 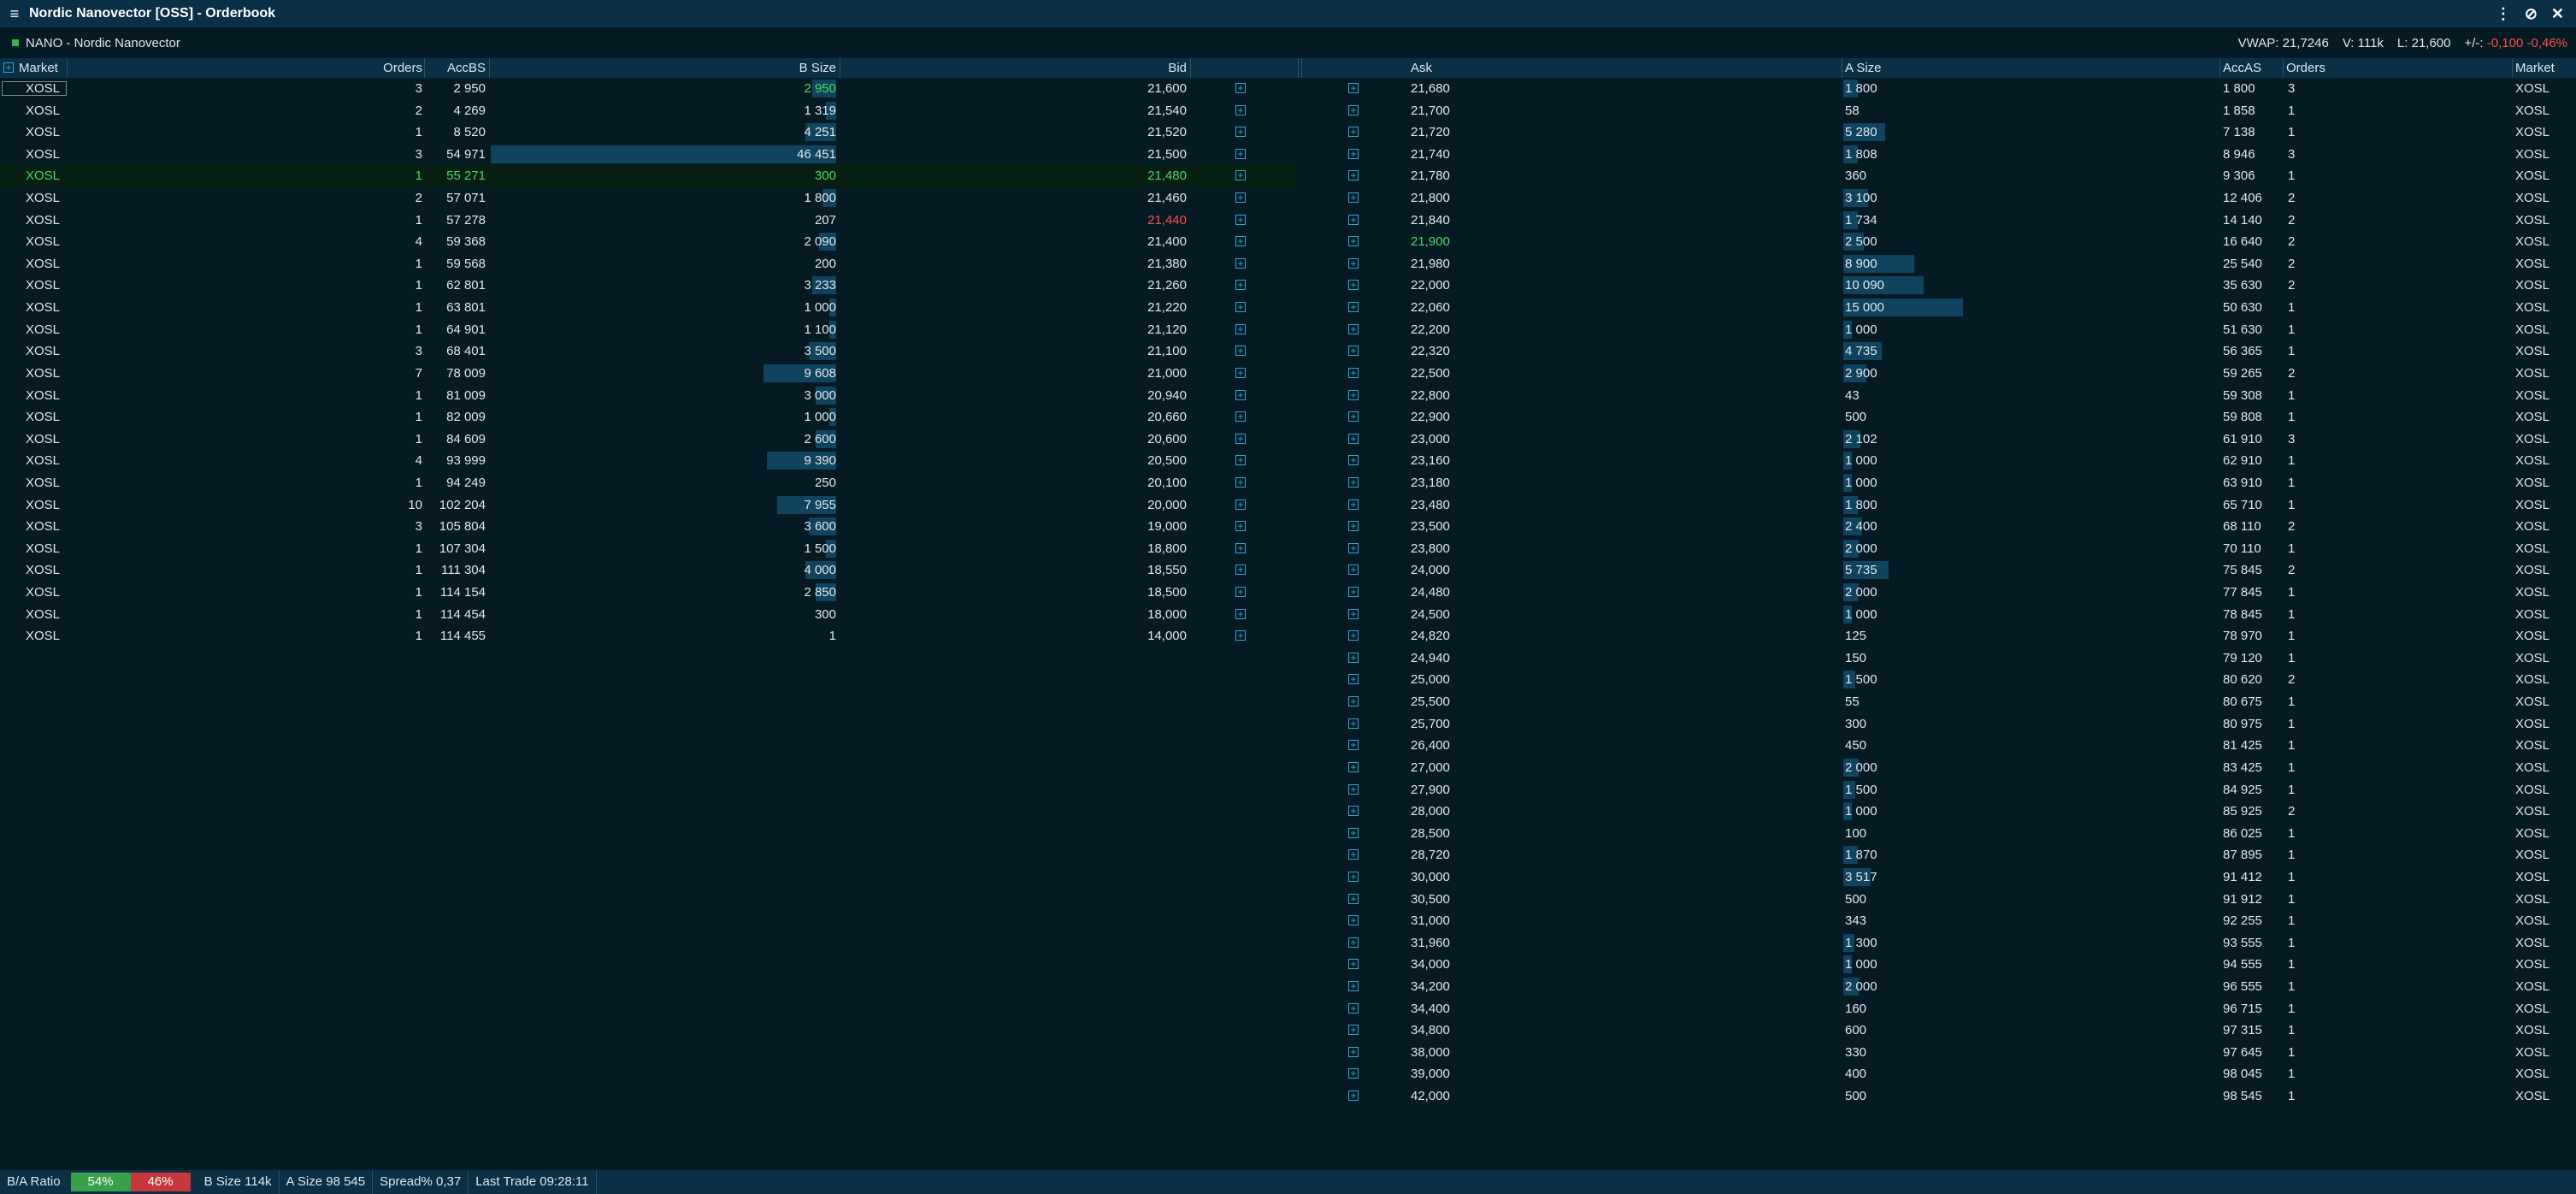 What do you see at coordinates (1431, 811) in the screenshot?
I see `ask-price-cell: 28,000` at bounding box center [1431, 811].